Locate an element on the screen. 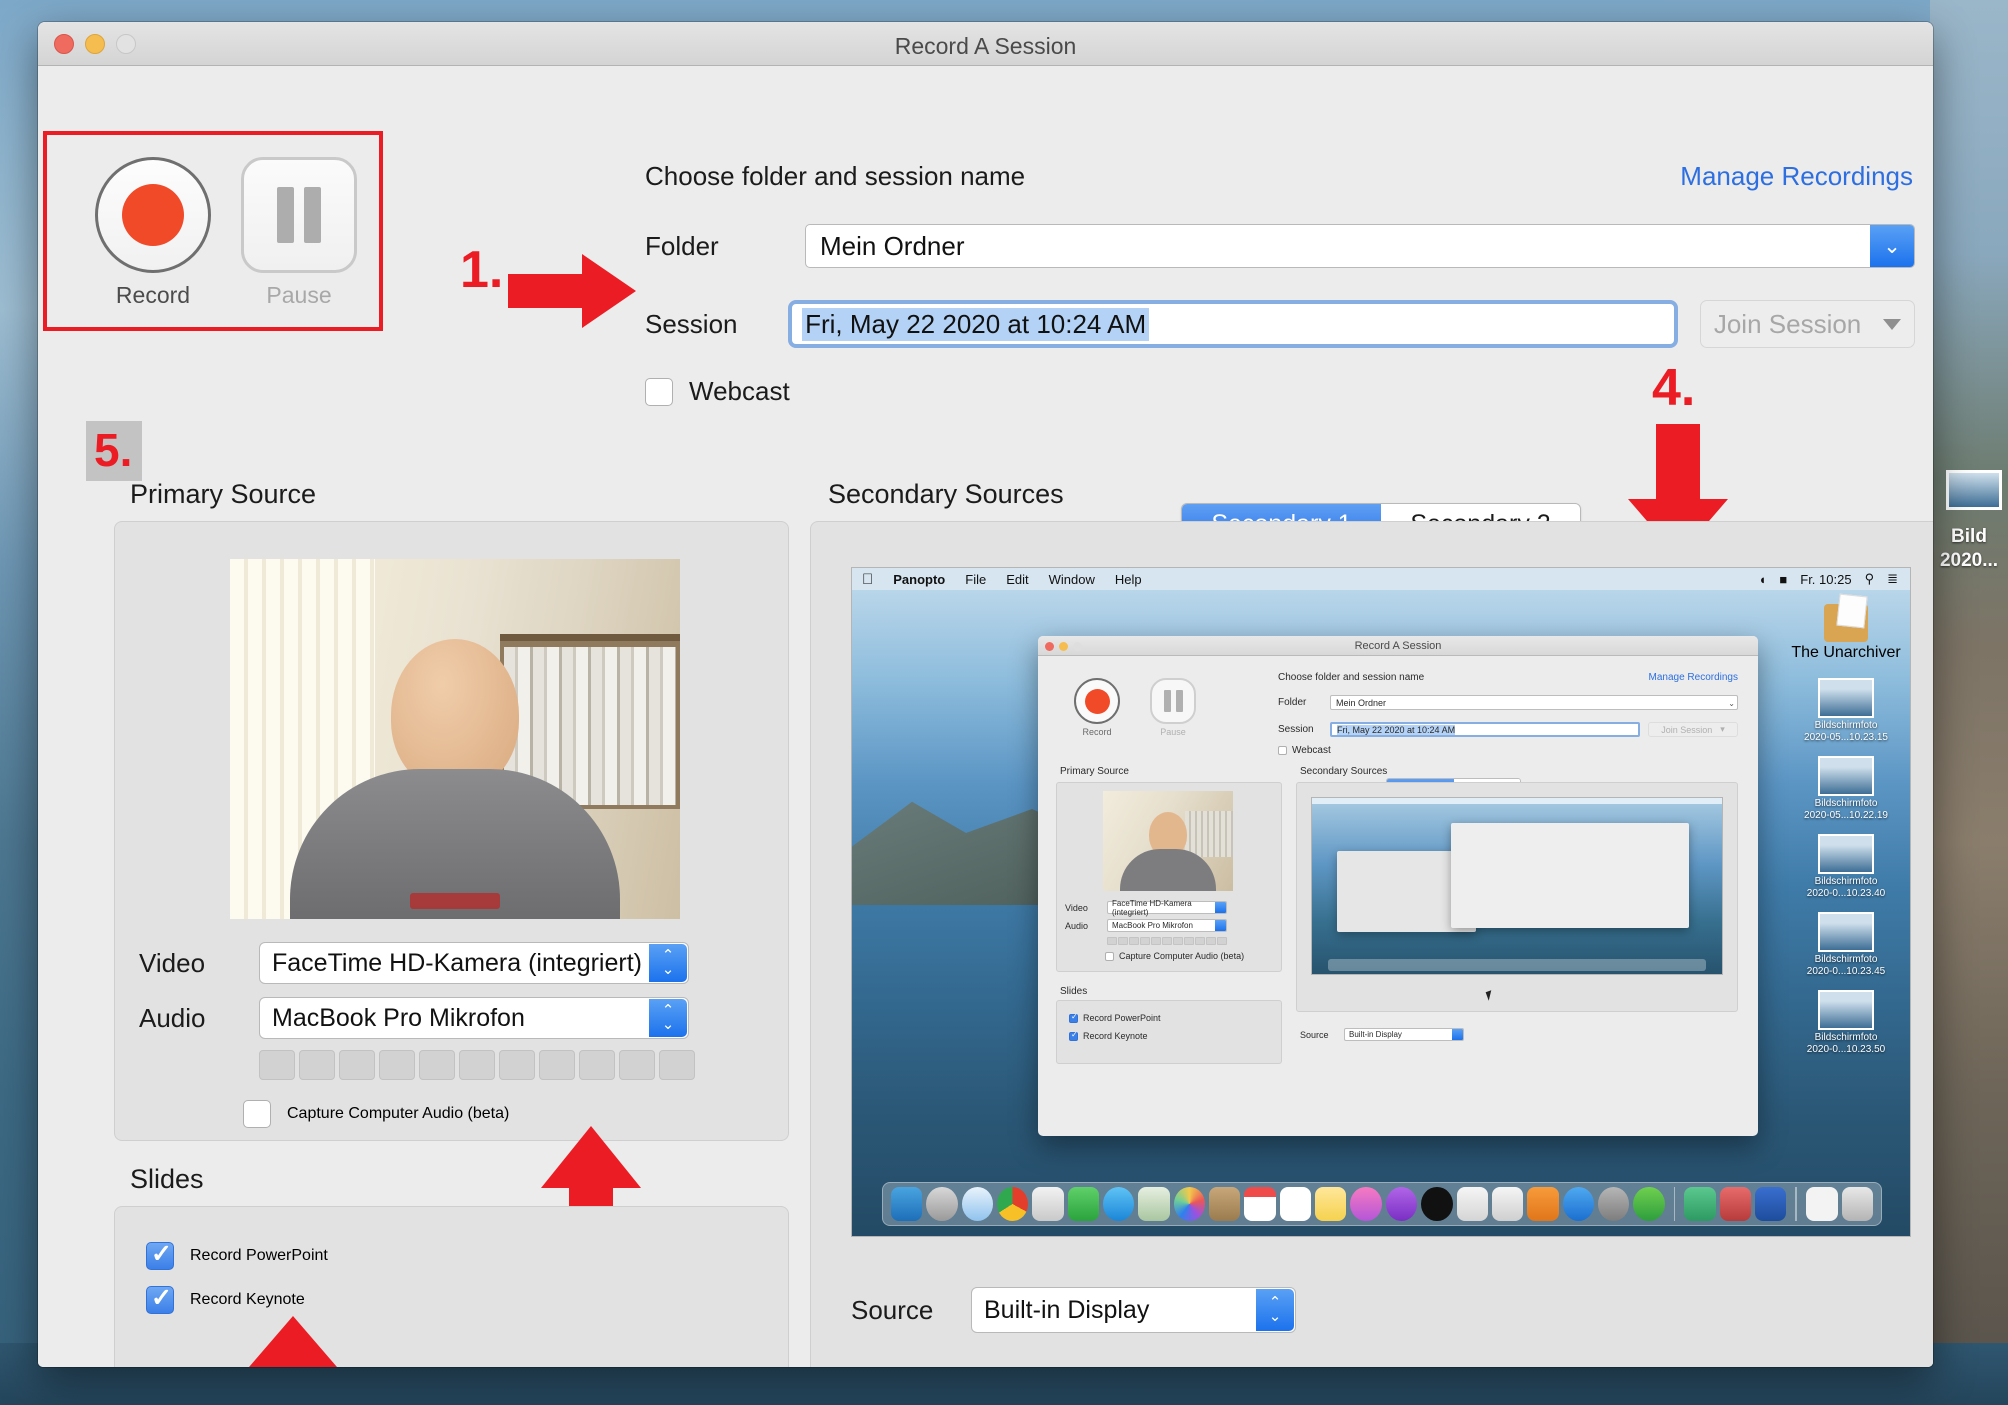 This screenshot has height=1405, width=2008. word-icon is located at coordinates (1771, 1204).